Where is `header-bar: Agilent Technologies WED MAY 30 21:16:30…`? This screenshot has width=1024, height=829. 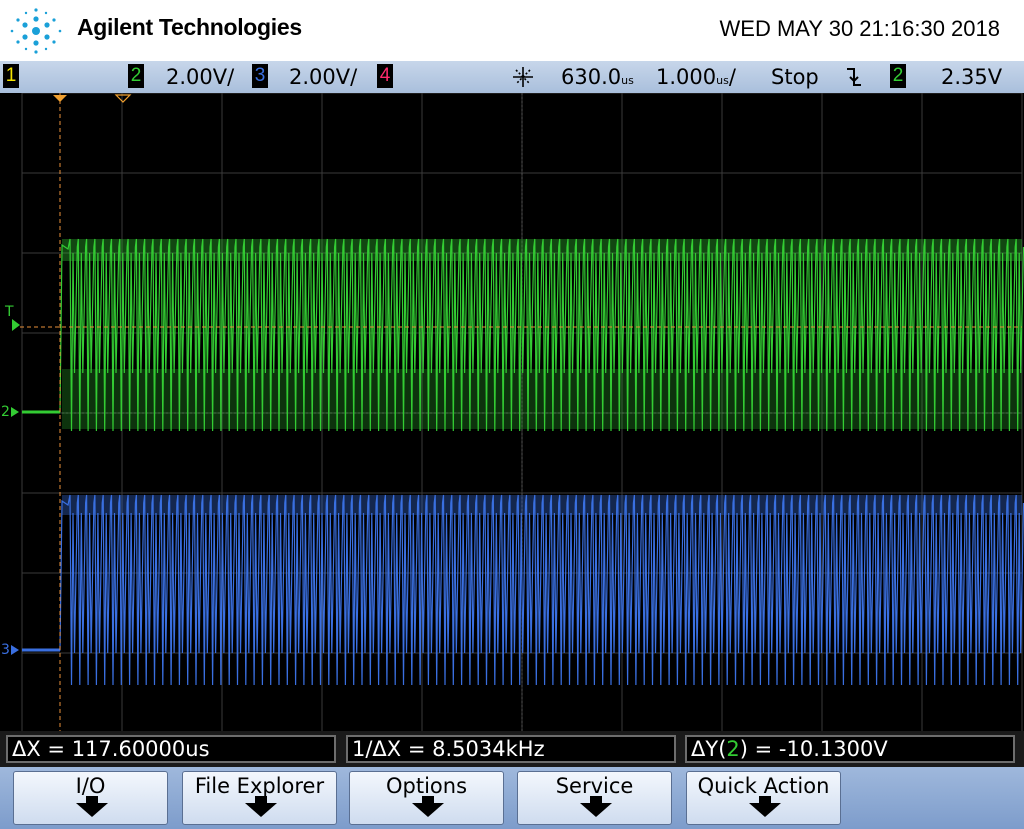
header-bar: Agilent Technologies WED MAY 30 21:16:30… is located at coordinates (512, 30).